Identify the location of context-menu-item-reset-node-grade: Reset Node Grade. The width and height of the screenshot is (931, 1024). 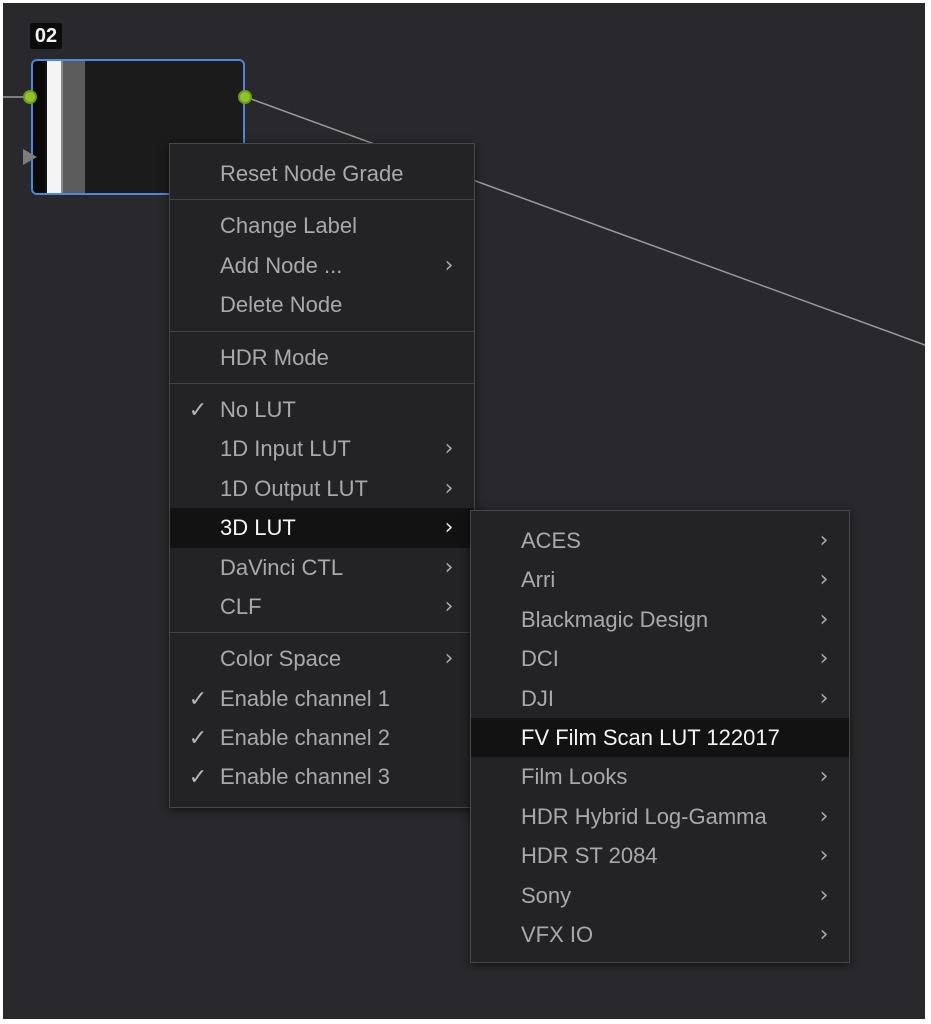
(322, 173).